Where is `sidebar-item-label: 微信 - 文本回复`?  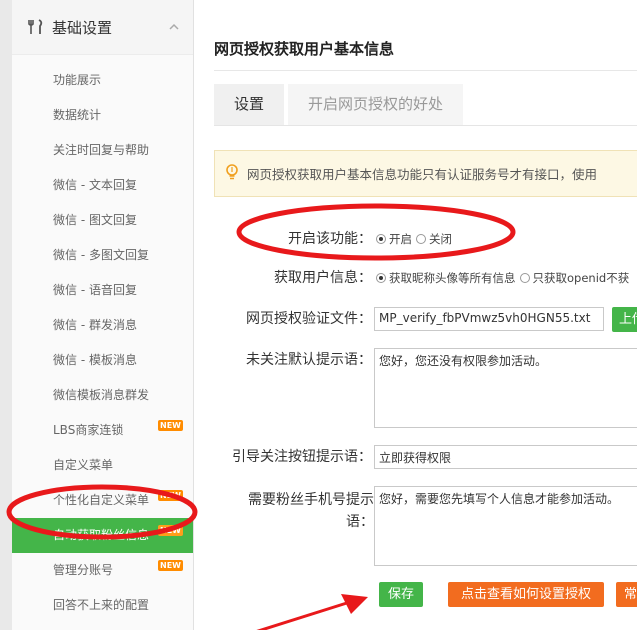
sidebar-item-label: 微信 - 文本回复 is located at coordinates (95, 185).